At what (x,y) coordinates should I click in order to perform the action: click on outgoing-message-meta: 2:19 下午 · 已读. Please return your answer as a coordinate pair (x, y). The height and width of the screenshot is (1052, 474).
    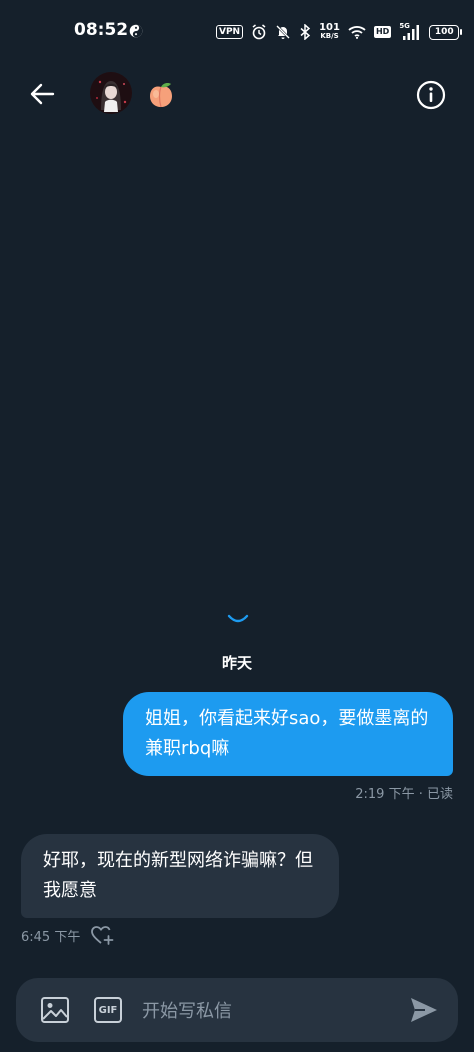
    Looking at the image, I should click on (404, 792).